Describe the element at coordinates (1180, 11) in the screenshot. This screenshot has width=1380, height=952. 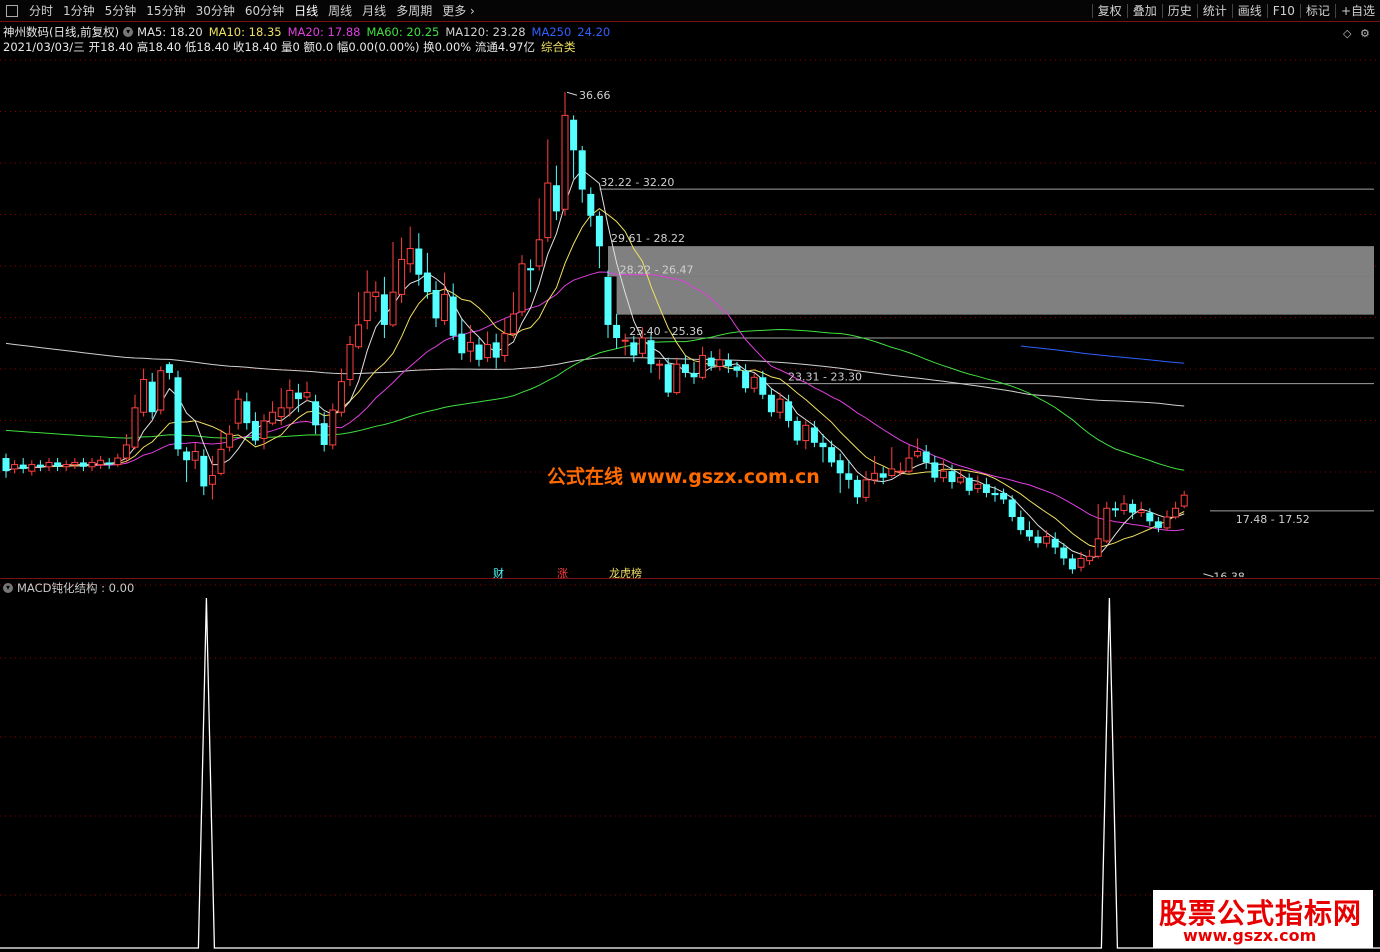
I see `toolbar-button-2: 历史` at that location.